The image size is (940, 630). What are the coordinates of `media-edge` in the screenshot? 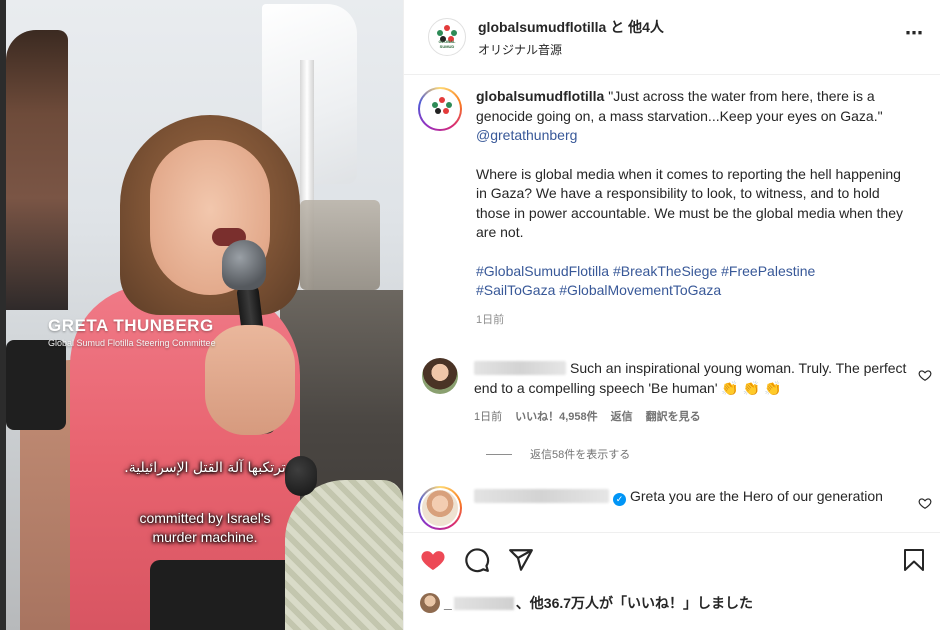 It's located at (3, 315).